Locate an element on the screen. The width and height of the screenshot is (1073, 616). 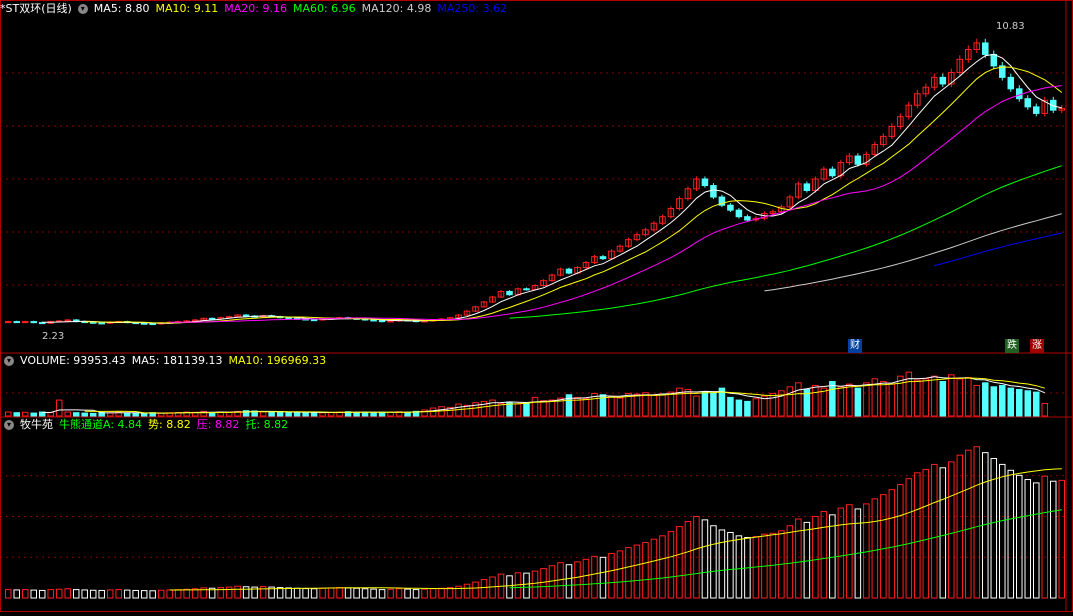
ma250-label: MA250: 3.62 is located at coordinates (472, 8).